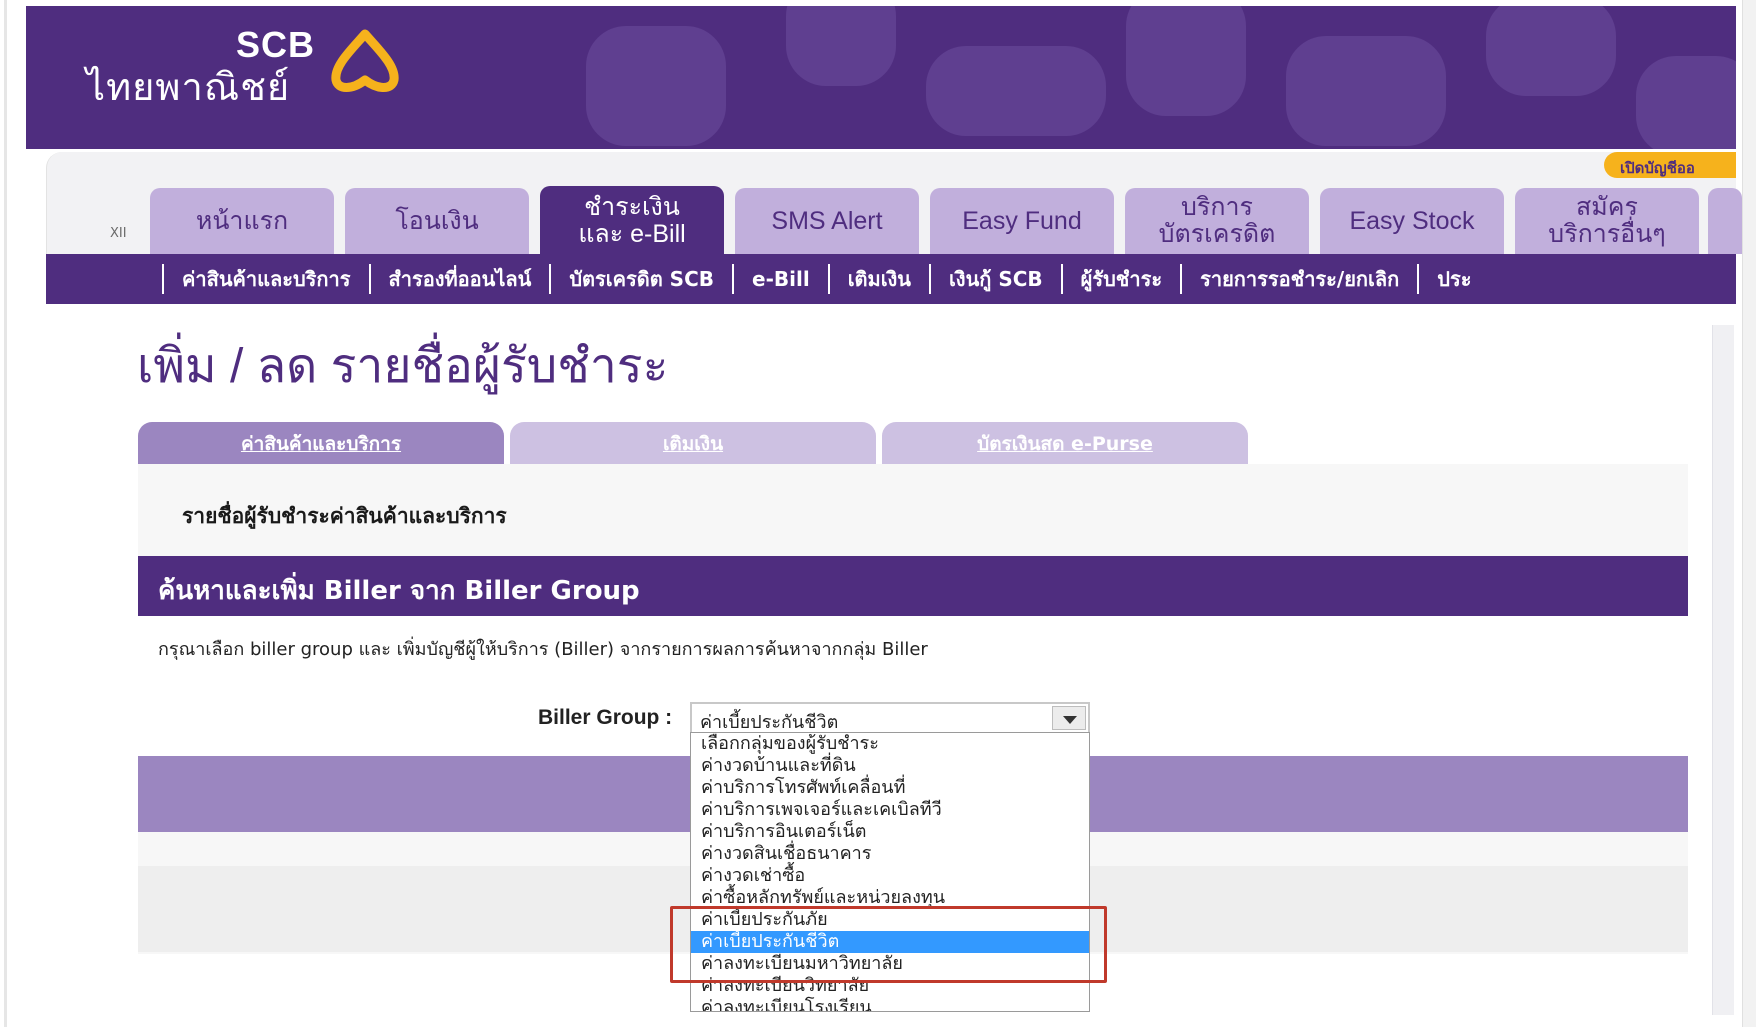  Describe the element at coordinates (890, 810) in the screenshot. I see `dropdown-option: ค่าบริการเพจเจอร์และเคเบิลทีวี` at that location.